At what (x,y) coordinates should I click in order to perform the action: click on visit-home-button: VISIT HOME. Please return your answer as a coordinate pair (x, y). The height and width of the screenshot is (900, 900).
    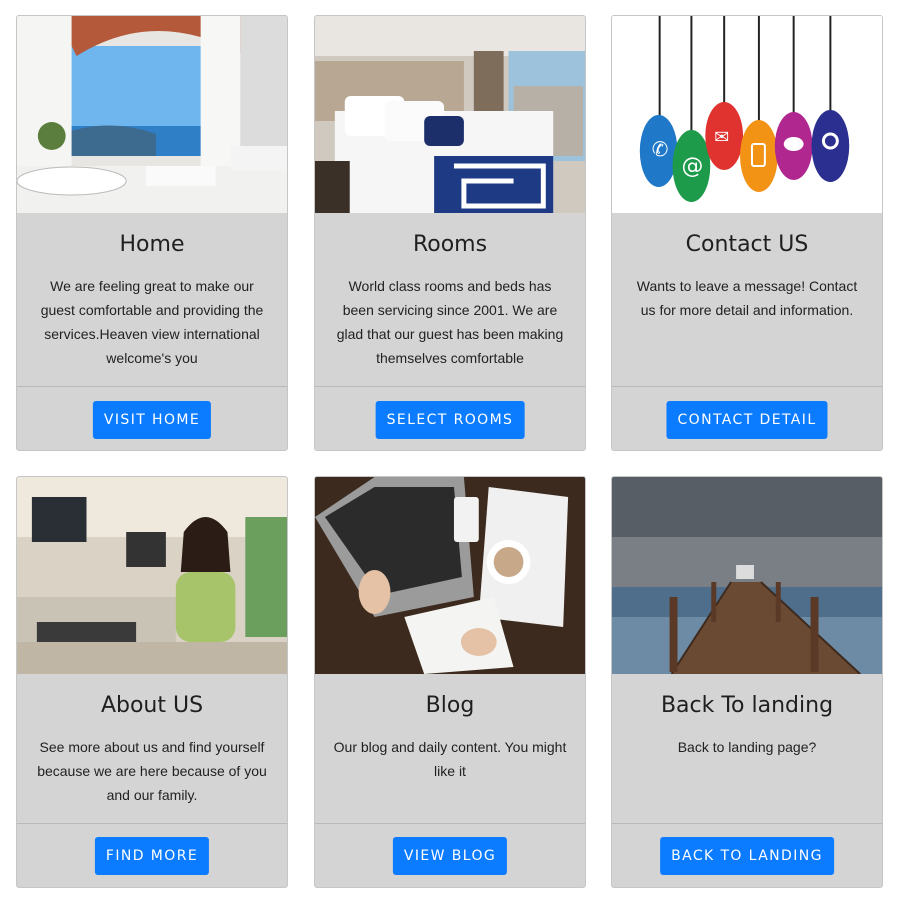
    Looking at the image, I should click on (152, 420).